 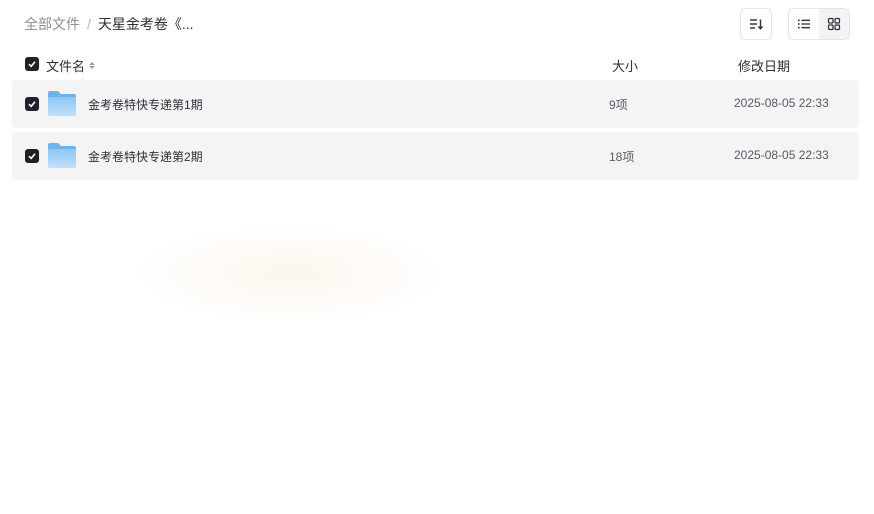 What do you see at coordinates (622, 157) in the screenshot?
I see `file-size: 18项` at bounding box center [622, 157].